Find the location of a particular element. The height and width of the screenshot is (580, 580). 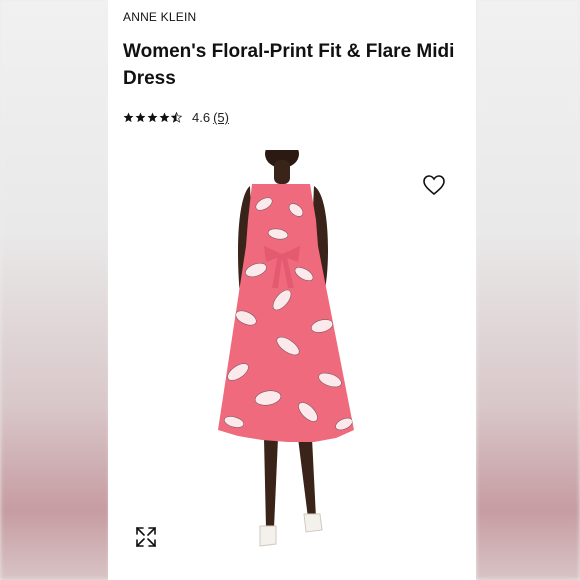

rating-summary: 4.6 (5) is located at coordinates (176, 117).